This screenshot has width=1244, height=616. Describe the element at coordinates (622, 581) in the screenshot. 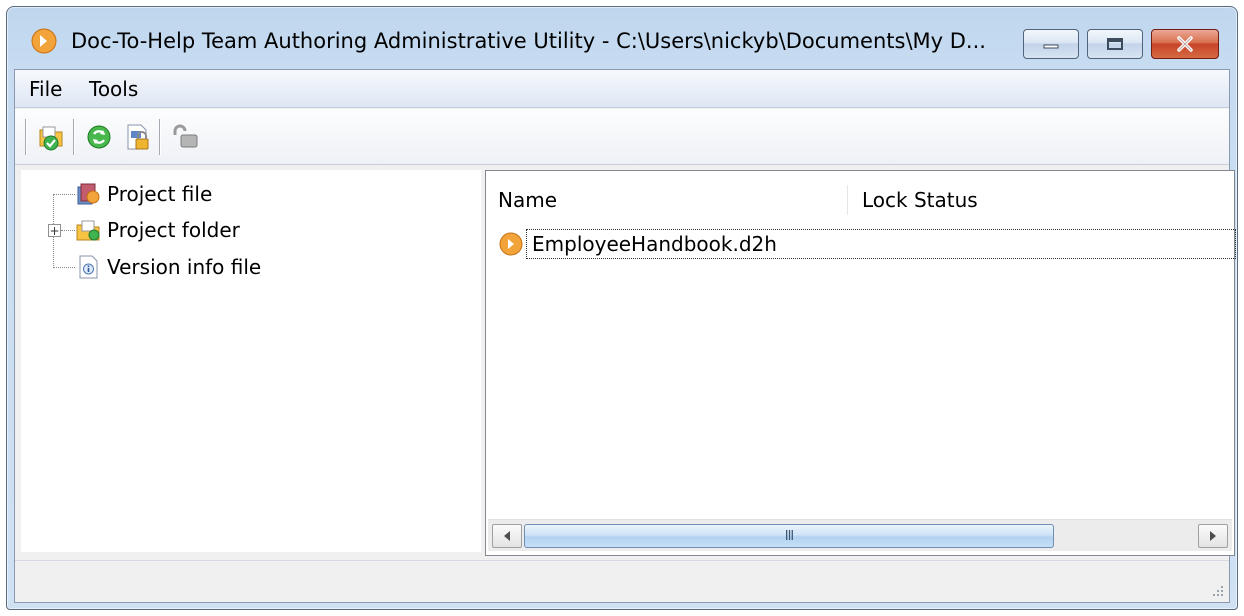

I see `status-bar` at that location.